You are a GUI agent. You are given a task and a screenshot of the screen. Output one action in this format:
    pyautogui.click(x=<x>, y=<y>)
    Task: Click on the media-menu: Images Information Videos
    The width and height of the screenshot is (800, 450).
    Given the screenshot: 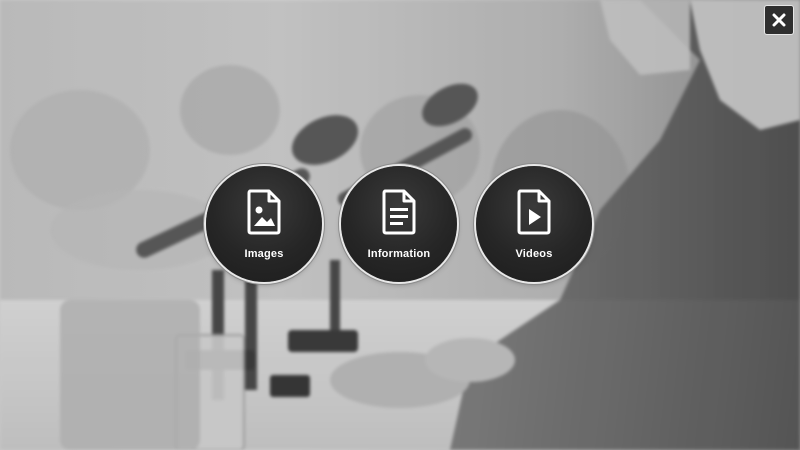 What is the action you would take?
    pyautogui.click(x=400, y=225)
    